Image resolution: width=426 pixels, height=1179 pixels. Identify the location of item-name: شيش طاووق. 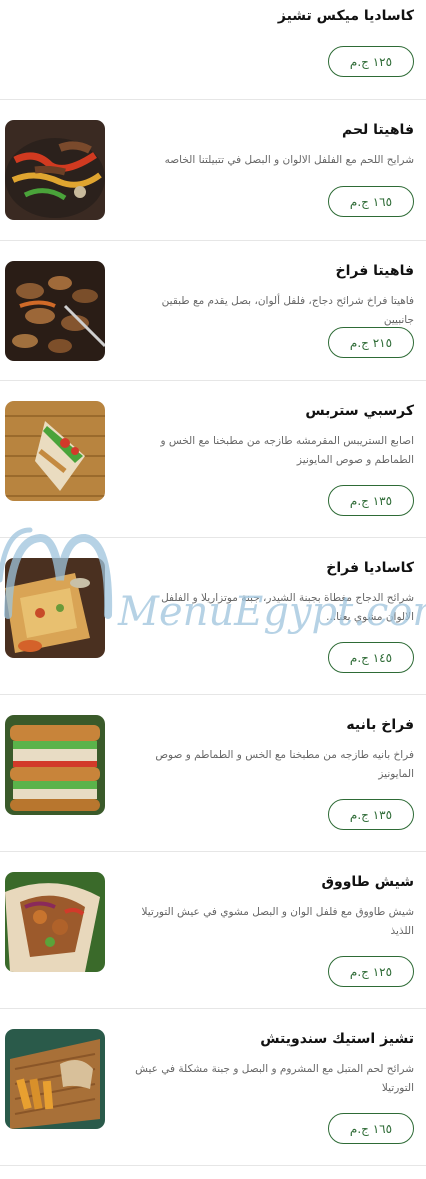
(367, 882).